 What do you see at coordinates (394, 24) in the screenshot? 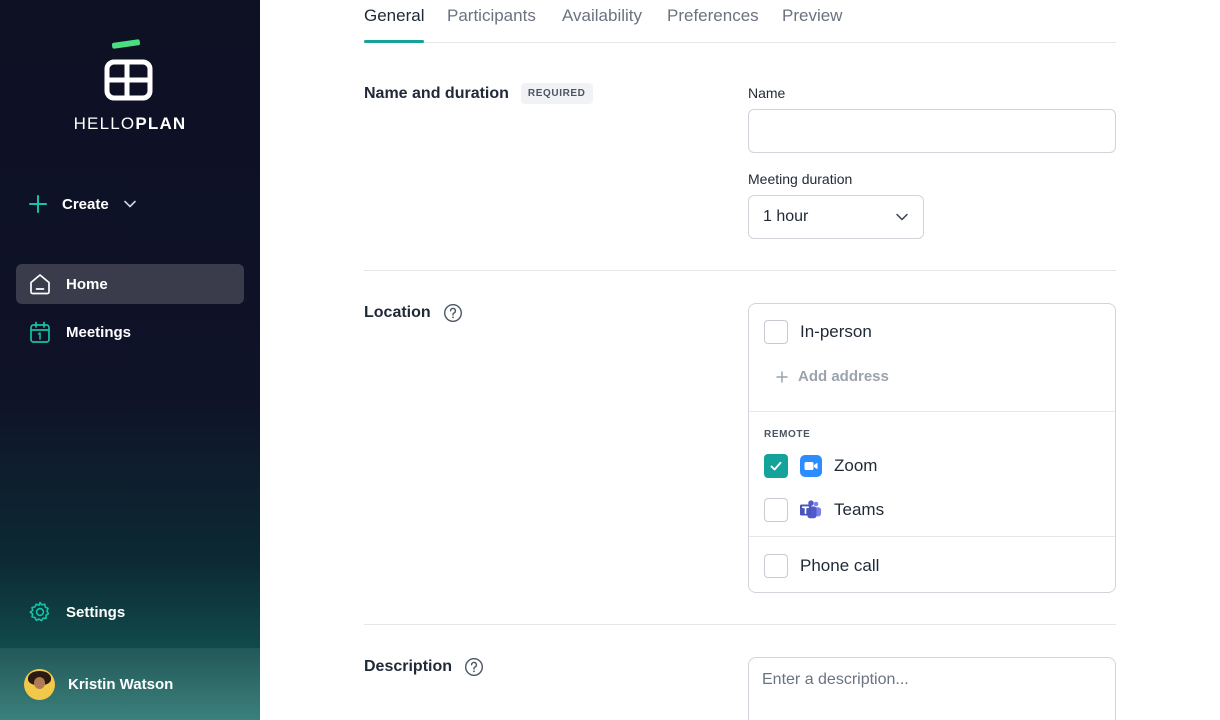
I see `tab-general: General` at bounding box center [394, 24].